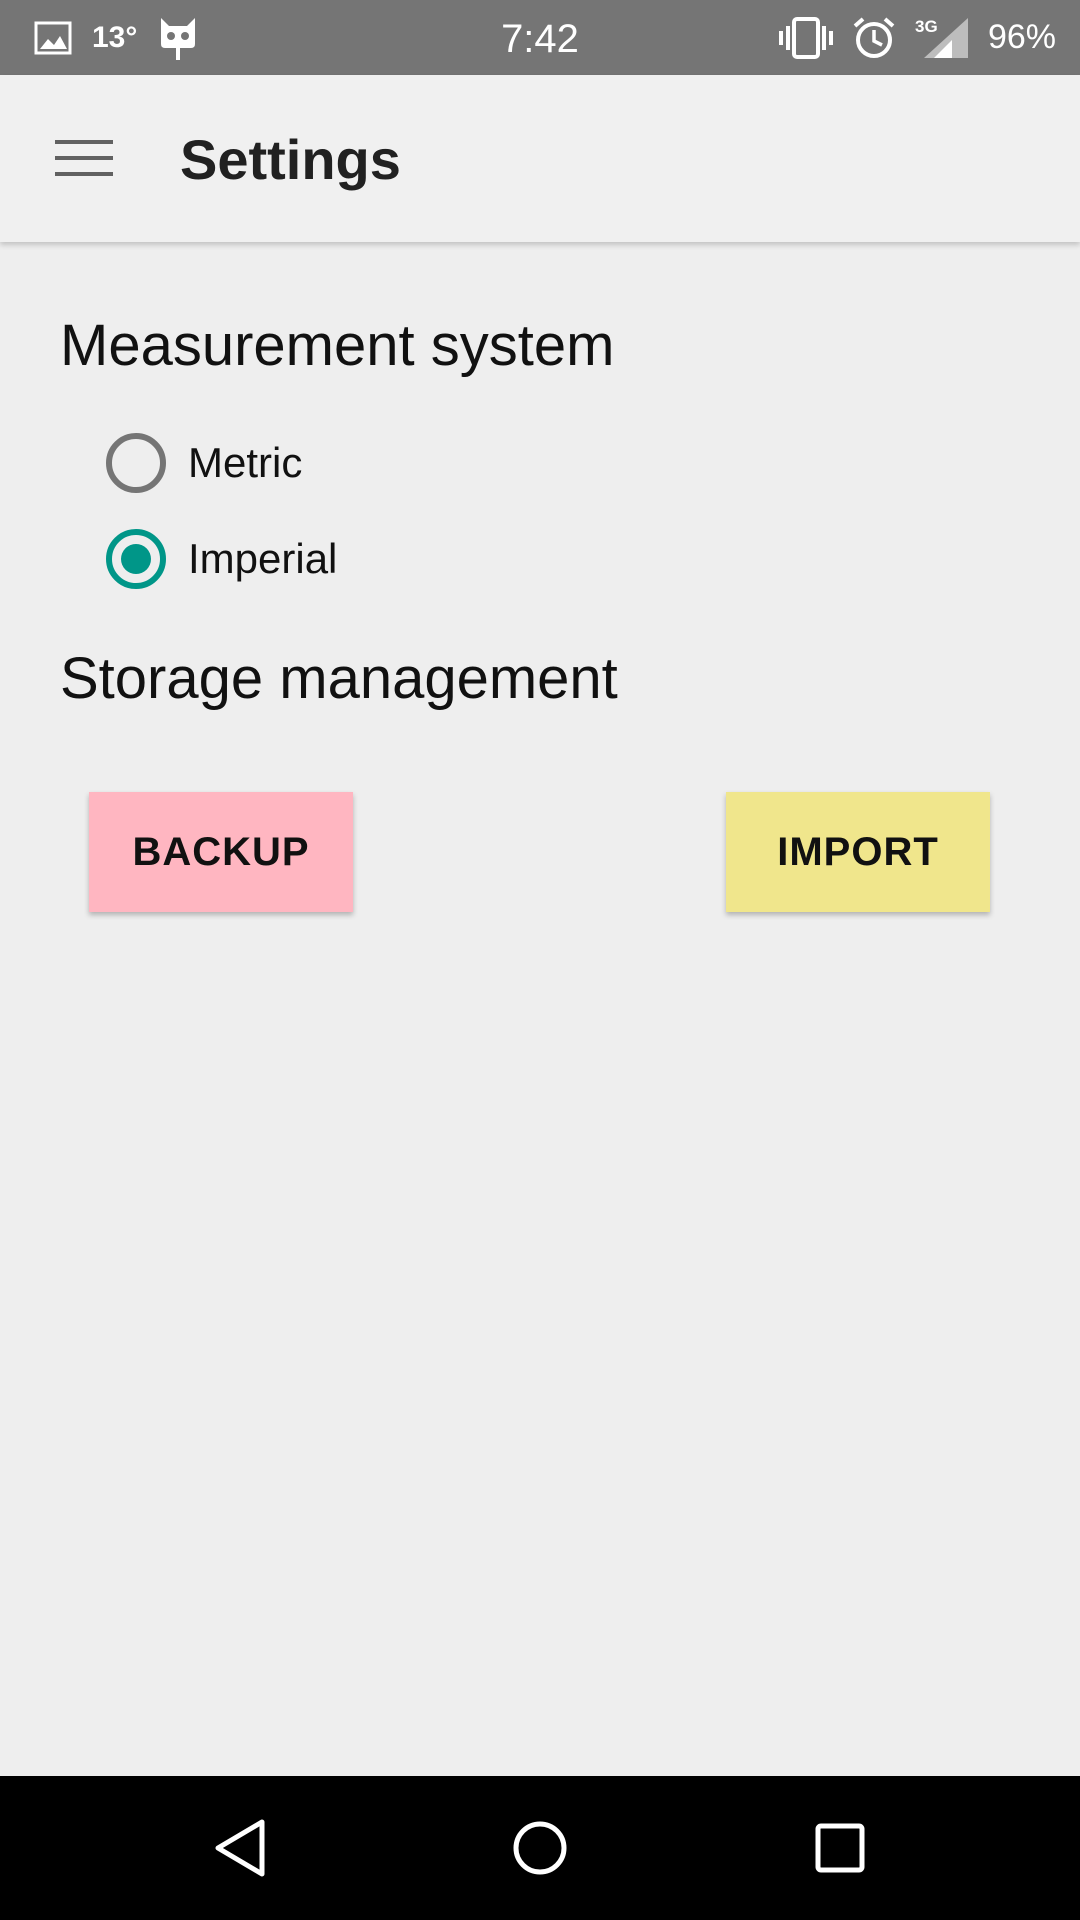  Describe the element at coordinates (290, 159) in the screenshot. I see `page-title: Settings` at that location.